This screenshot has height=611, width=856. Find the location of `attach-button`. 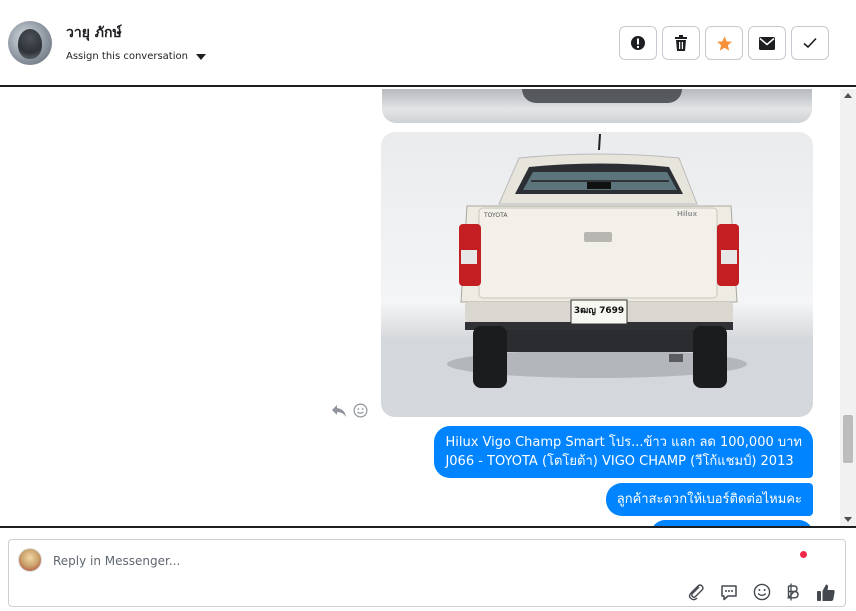

attach-button is located at coordinates (696, 592).